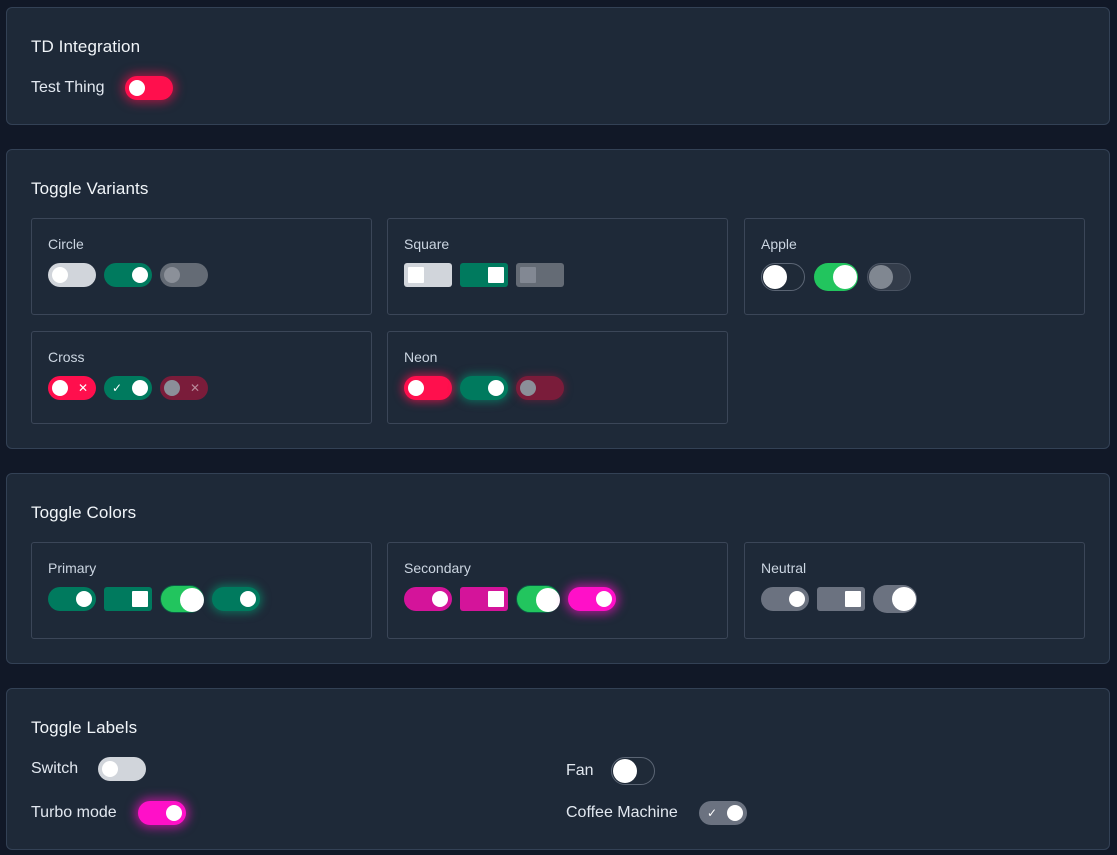 Image resolution: width=1117 pixels, height=855 pixels. Describe the element at coordinates (484, 599) in the screenshot. I see `secondary-square-toggle` at that location.